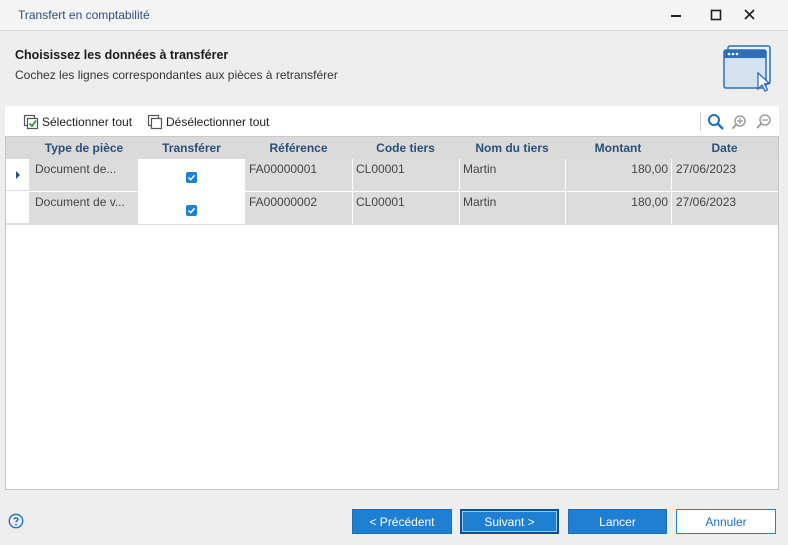 The height and width of the screenshot is (545, 788). Describe the element at coordinates (392, 224) in the screenshot. I see `row-divider` at that location.